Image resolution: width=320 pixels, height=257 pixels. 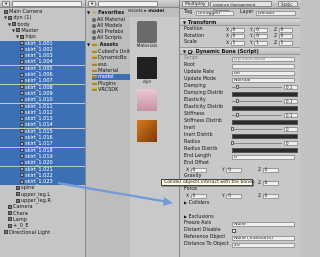 I want to click on drag-arrow-icon, so click(x=115, y=193).